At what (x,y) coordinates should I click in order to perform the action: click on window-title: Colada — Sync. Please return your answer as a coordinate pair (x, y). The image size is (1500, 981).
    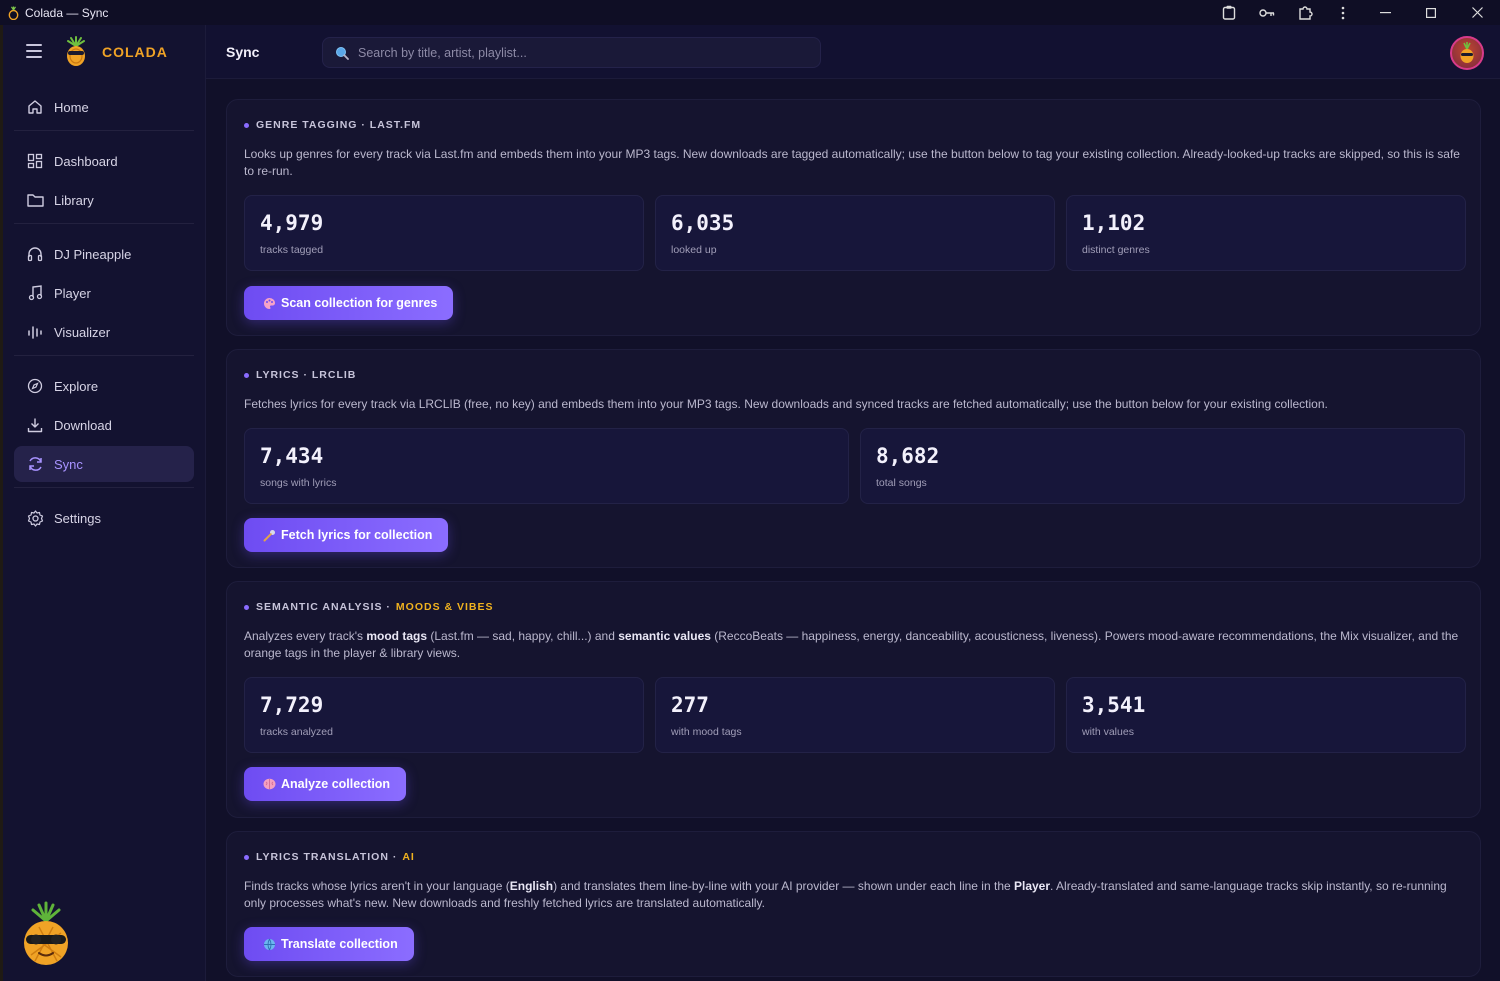
    Looking at the image, I should click on (67, 12).